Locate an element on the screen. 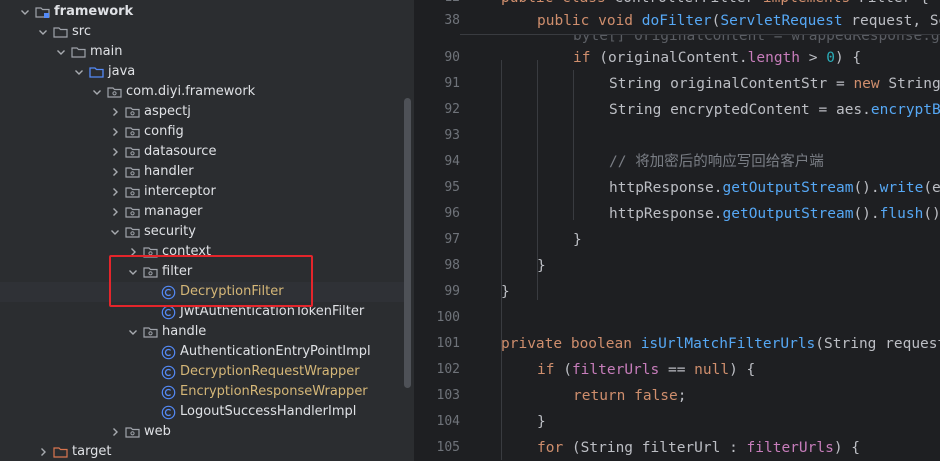  tree-item-label: handler is located at coordinates (169, 171).